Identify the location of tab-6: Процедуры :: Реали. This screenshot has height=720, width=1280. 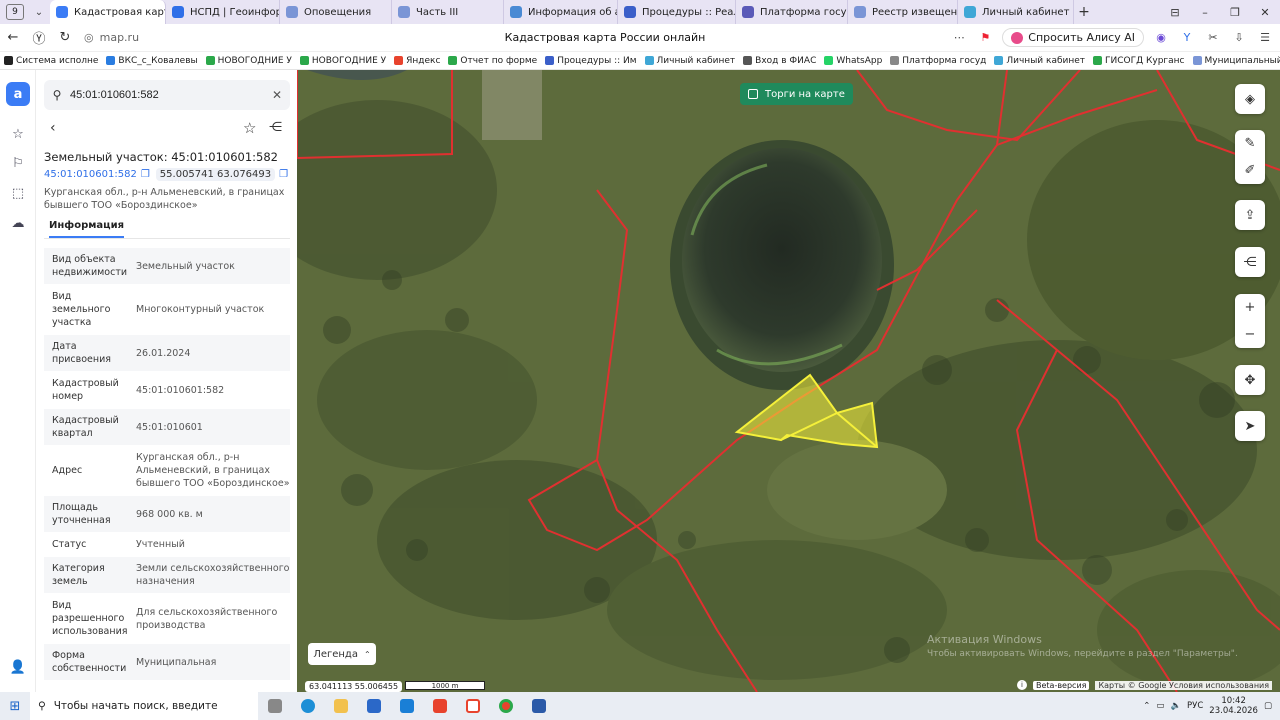
(677, 12).